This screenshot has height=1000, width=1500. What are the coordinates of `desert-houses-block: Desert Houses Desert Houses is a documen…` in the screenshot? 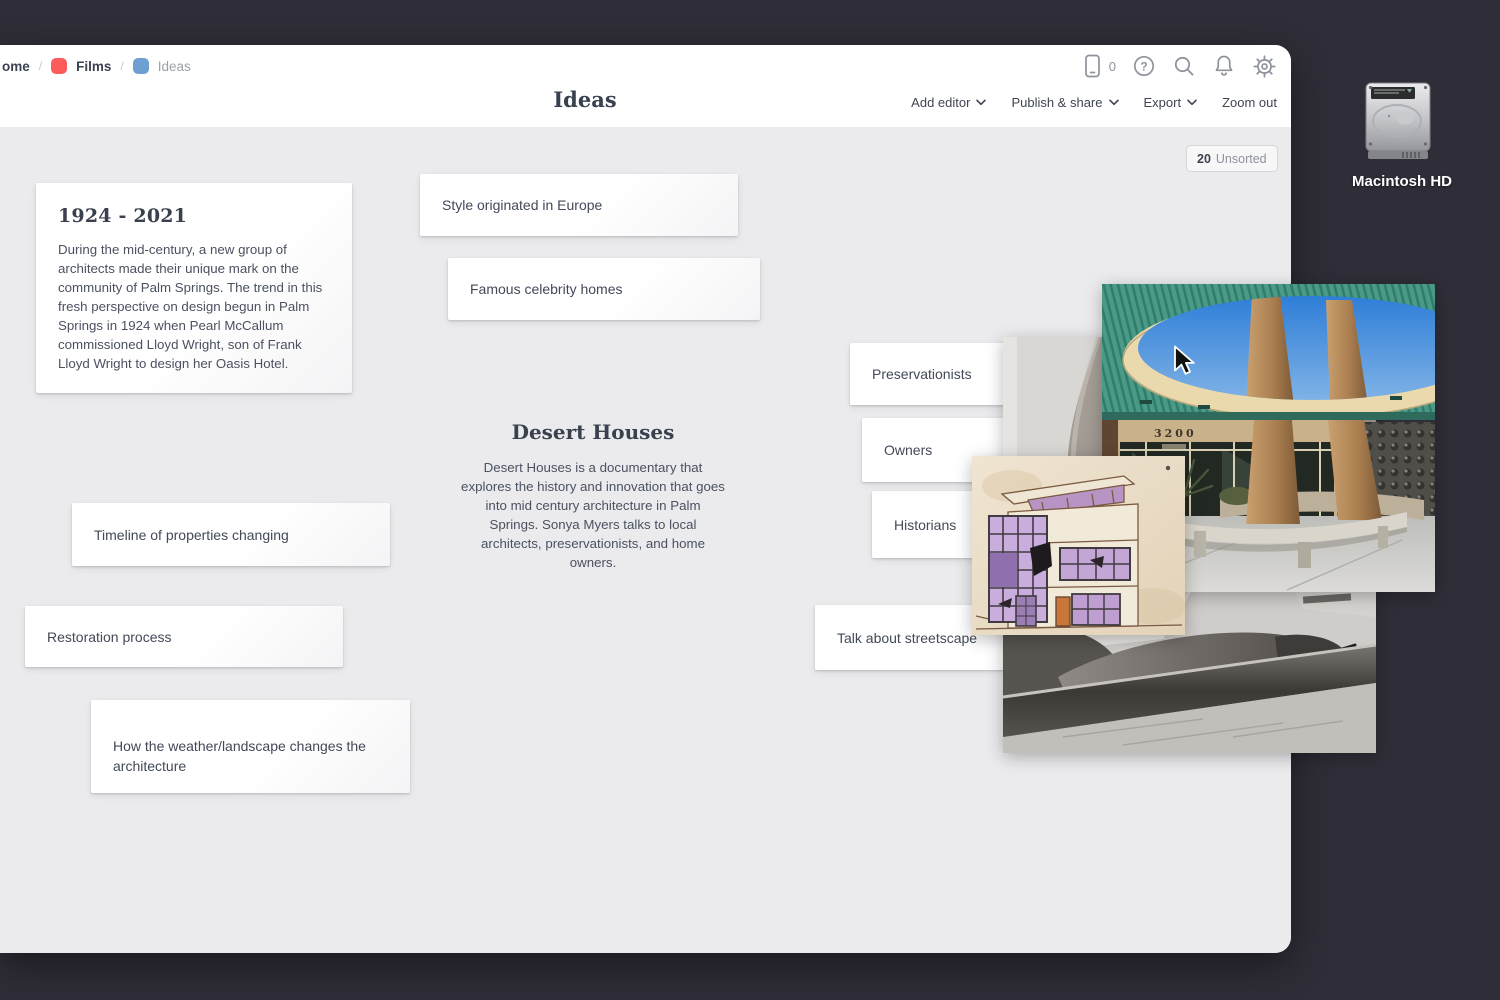 It's located at (593, 496).